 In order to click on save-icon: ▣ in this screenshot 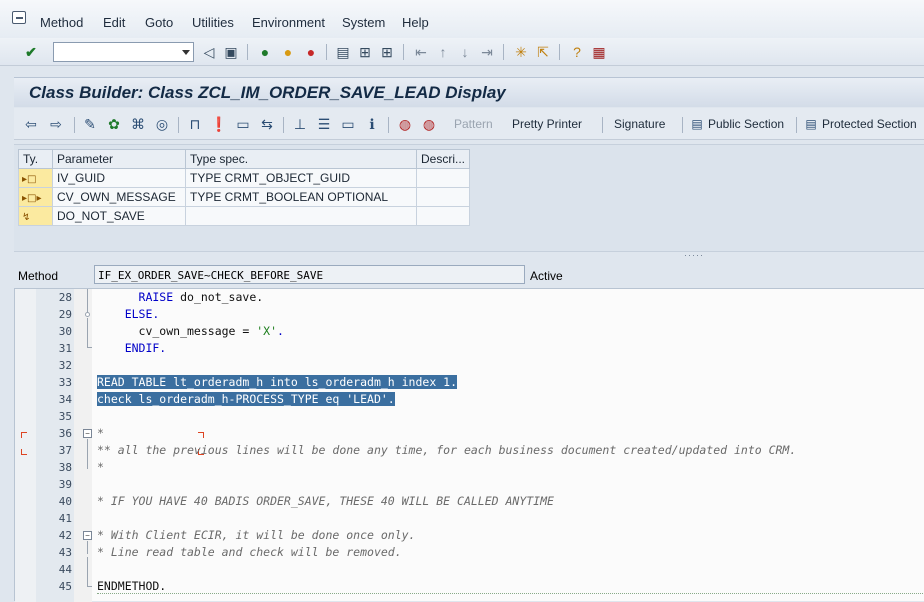, I will do `click(231, 52)`.